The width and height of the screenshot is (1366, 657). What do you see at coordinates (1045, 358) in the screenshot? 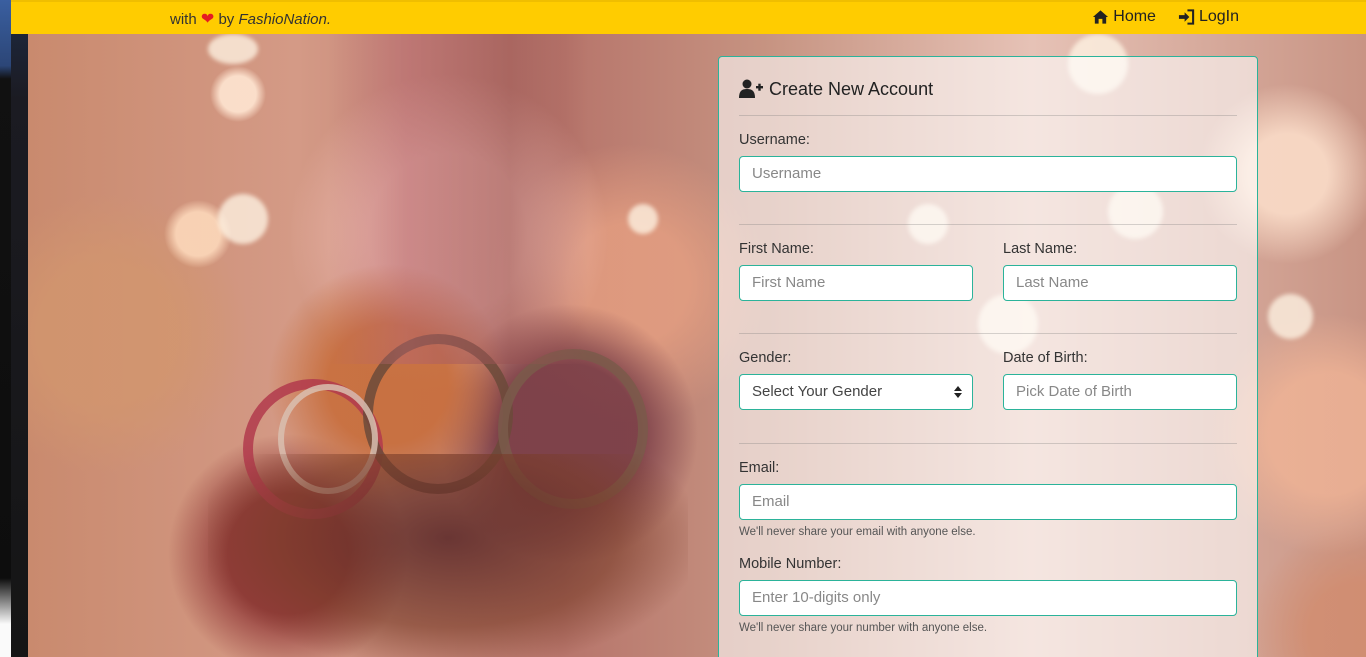
I see `dob-label: Date of Birth:` at bounding box center [1045, 358].